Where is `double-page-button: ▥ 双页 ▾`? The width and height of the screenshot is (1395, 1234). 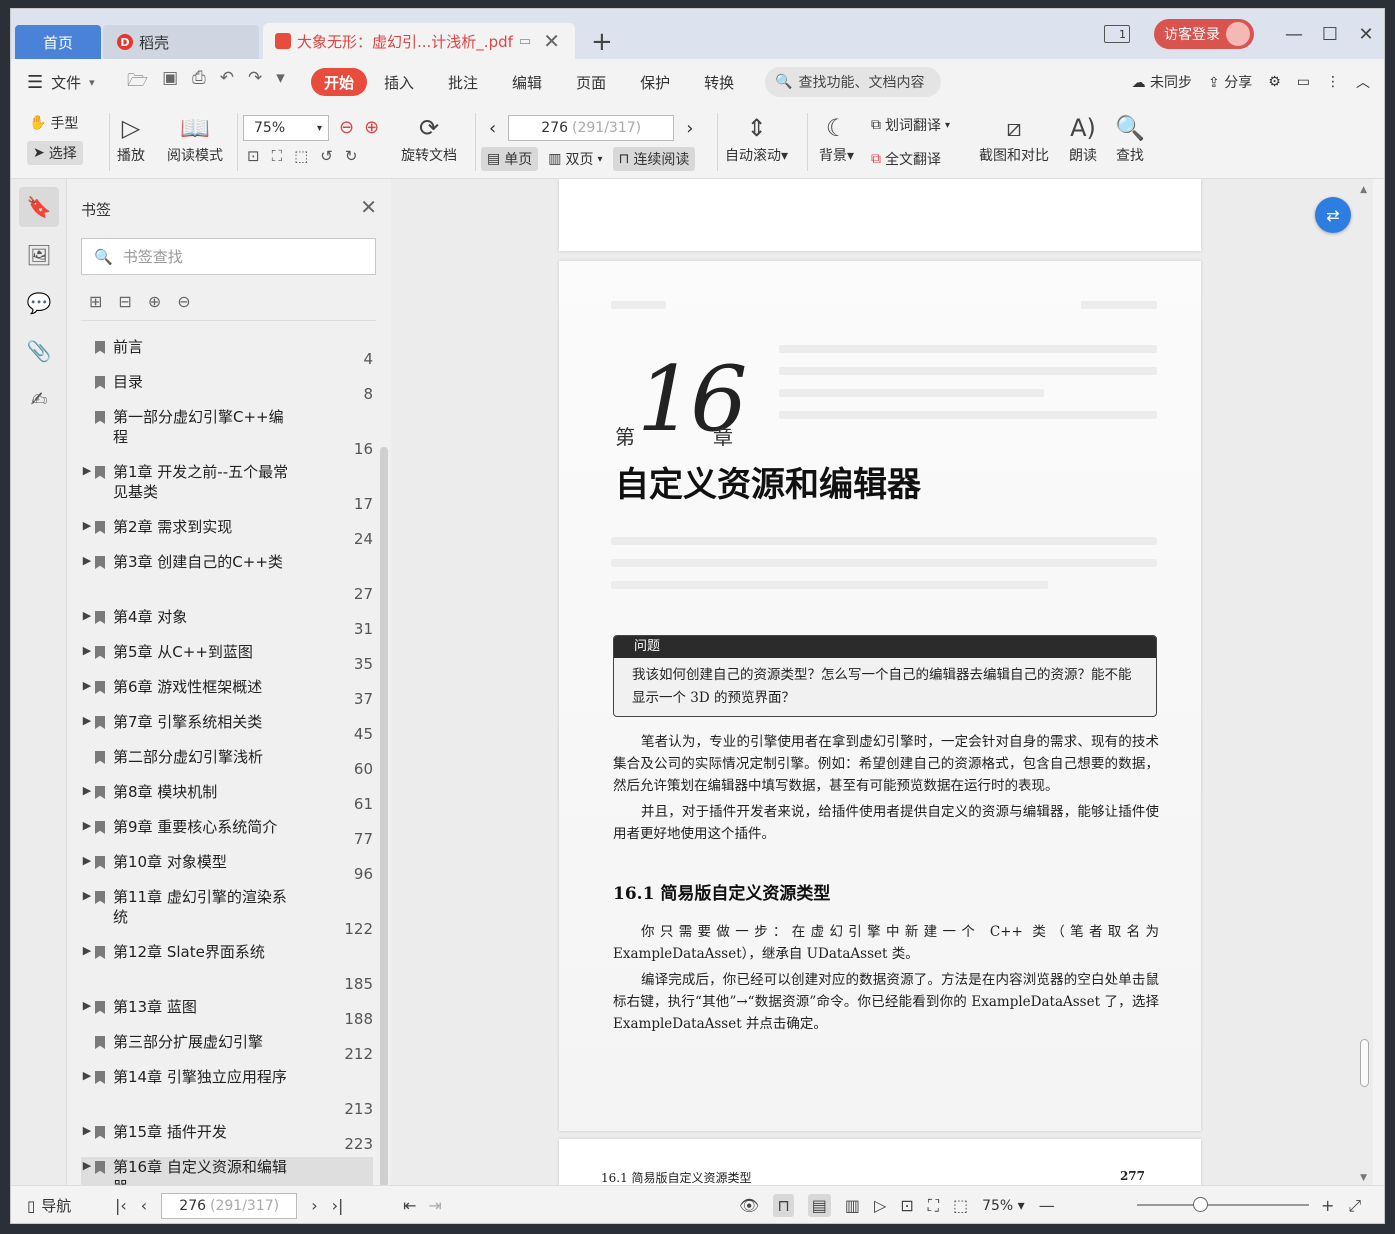 double-page-button: ▥ 双页 ▾ is located at coordinates (575, 159).